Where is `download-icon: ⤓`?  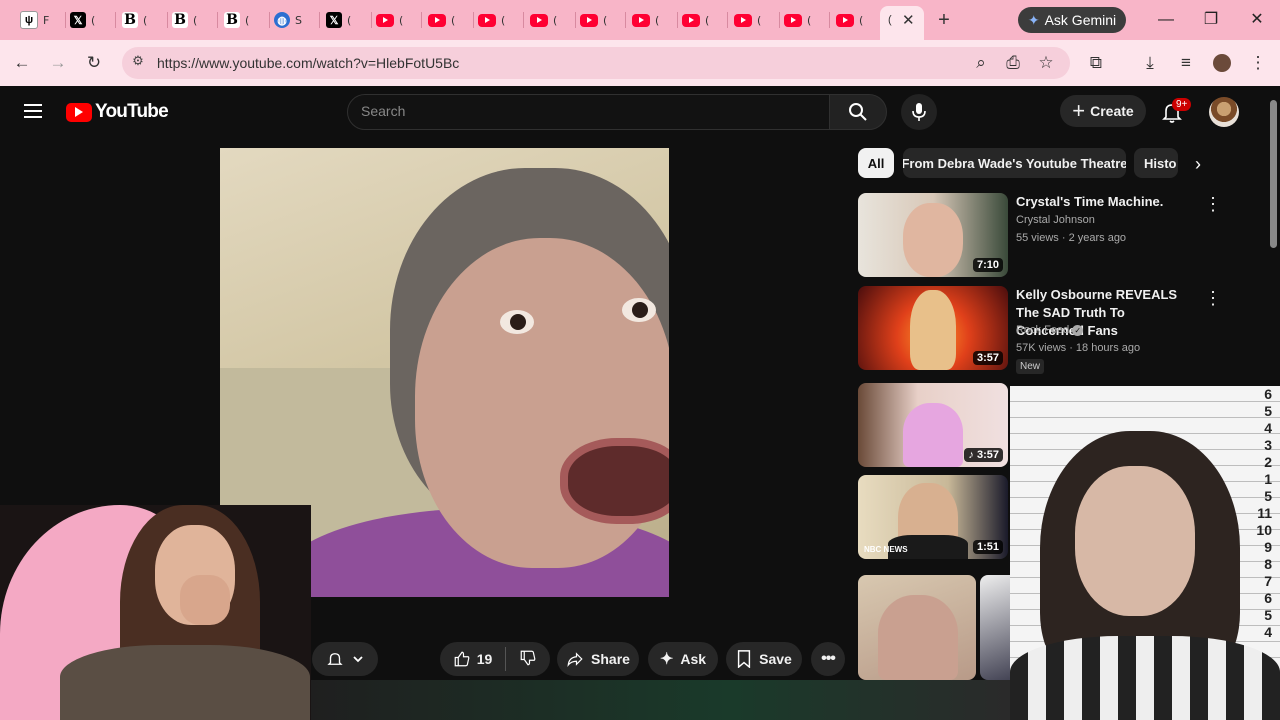
download-icon: ⤓ is located at coordinates (1150, 63).